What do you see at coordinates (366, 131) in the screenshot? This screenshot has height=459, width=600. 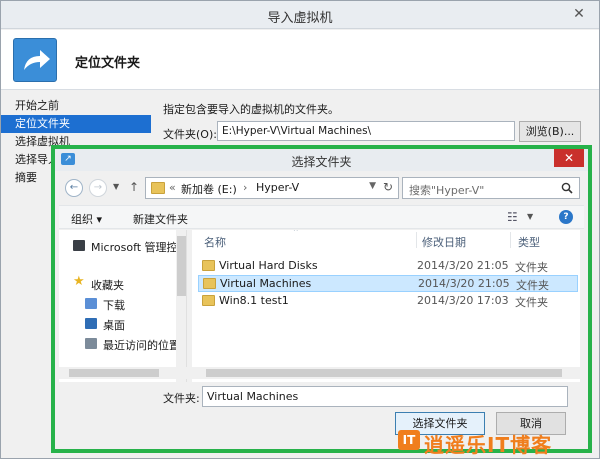 I see `folder-path-input: E:\Hyper-V\Virtual Machines\` at bounding box center [366, 131].